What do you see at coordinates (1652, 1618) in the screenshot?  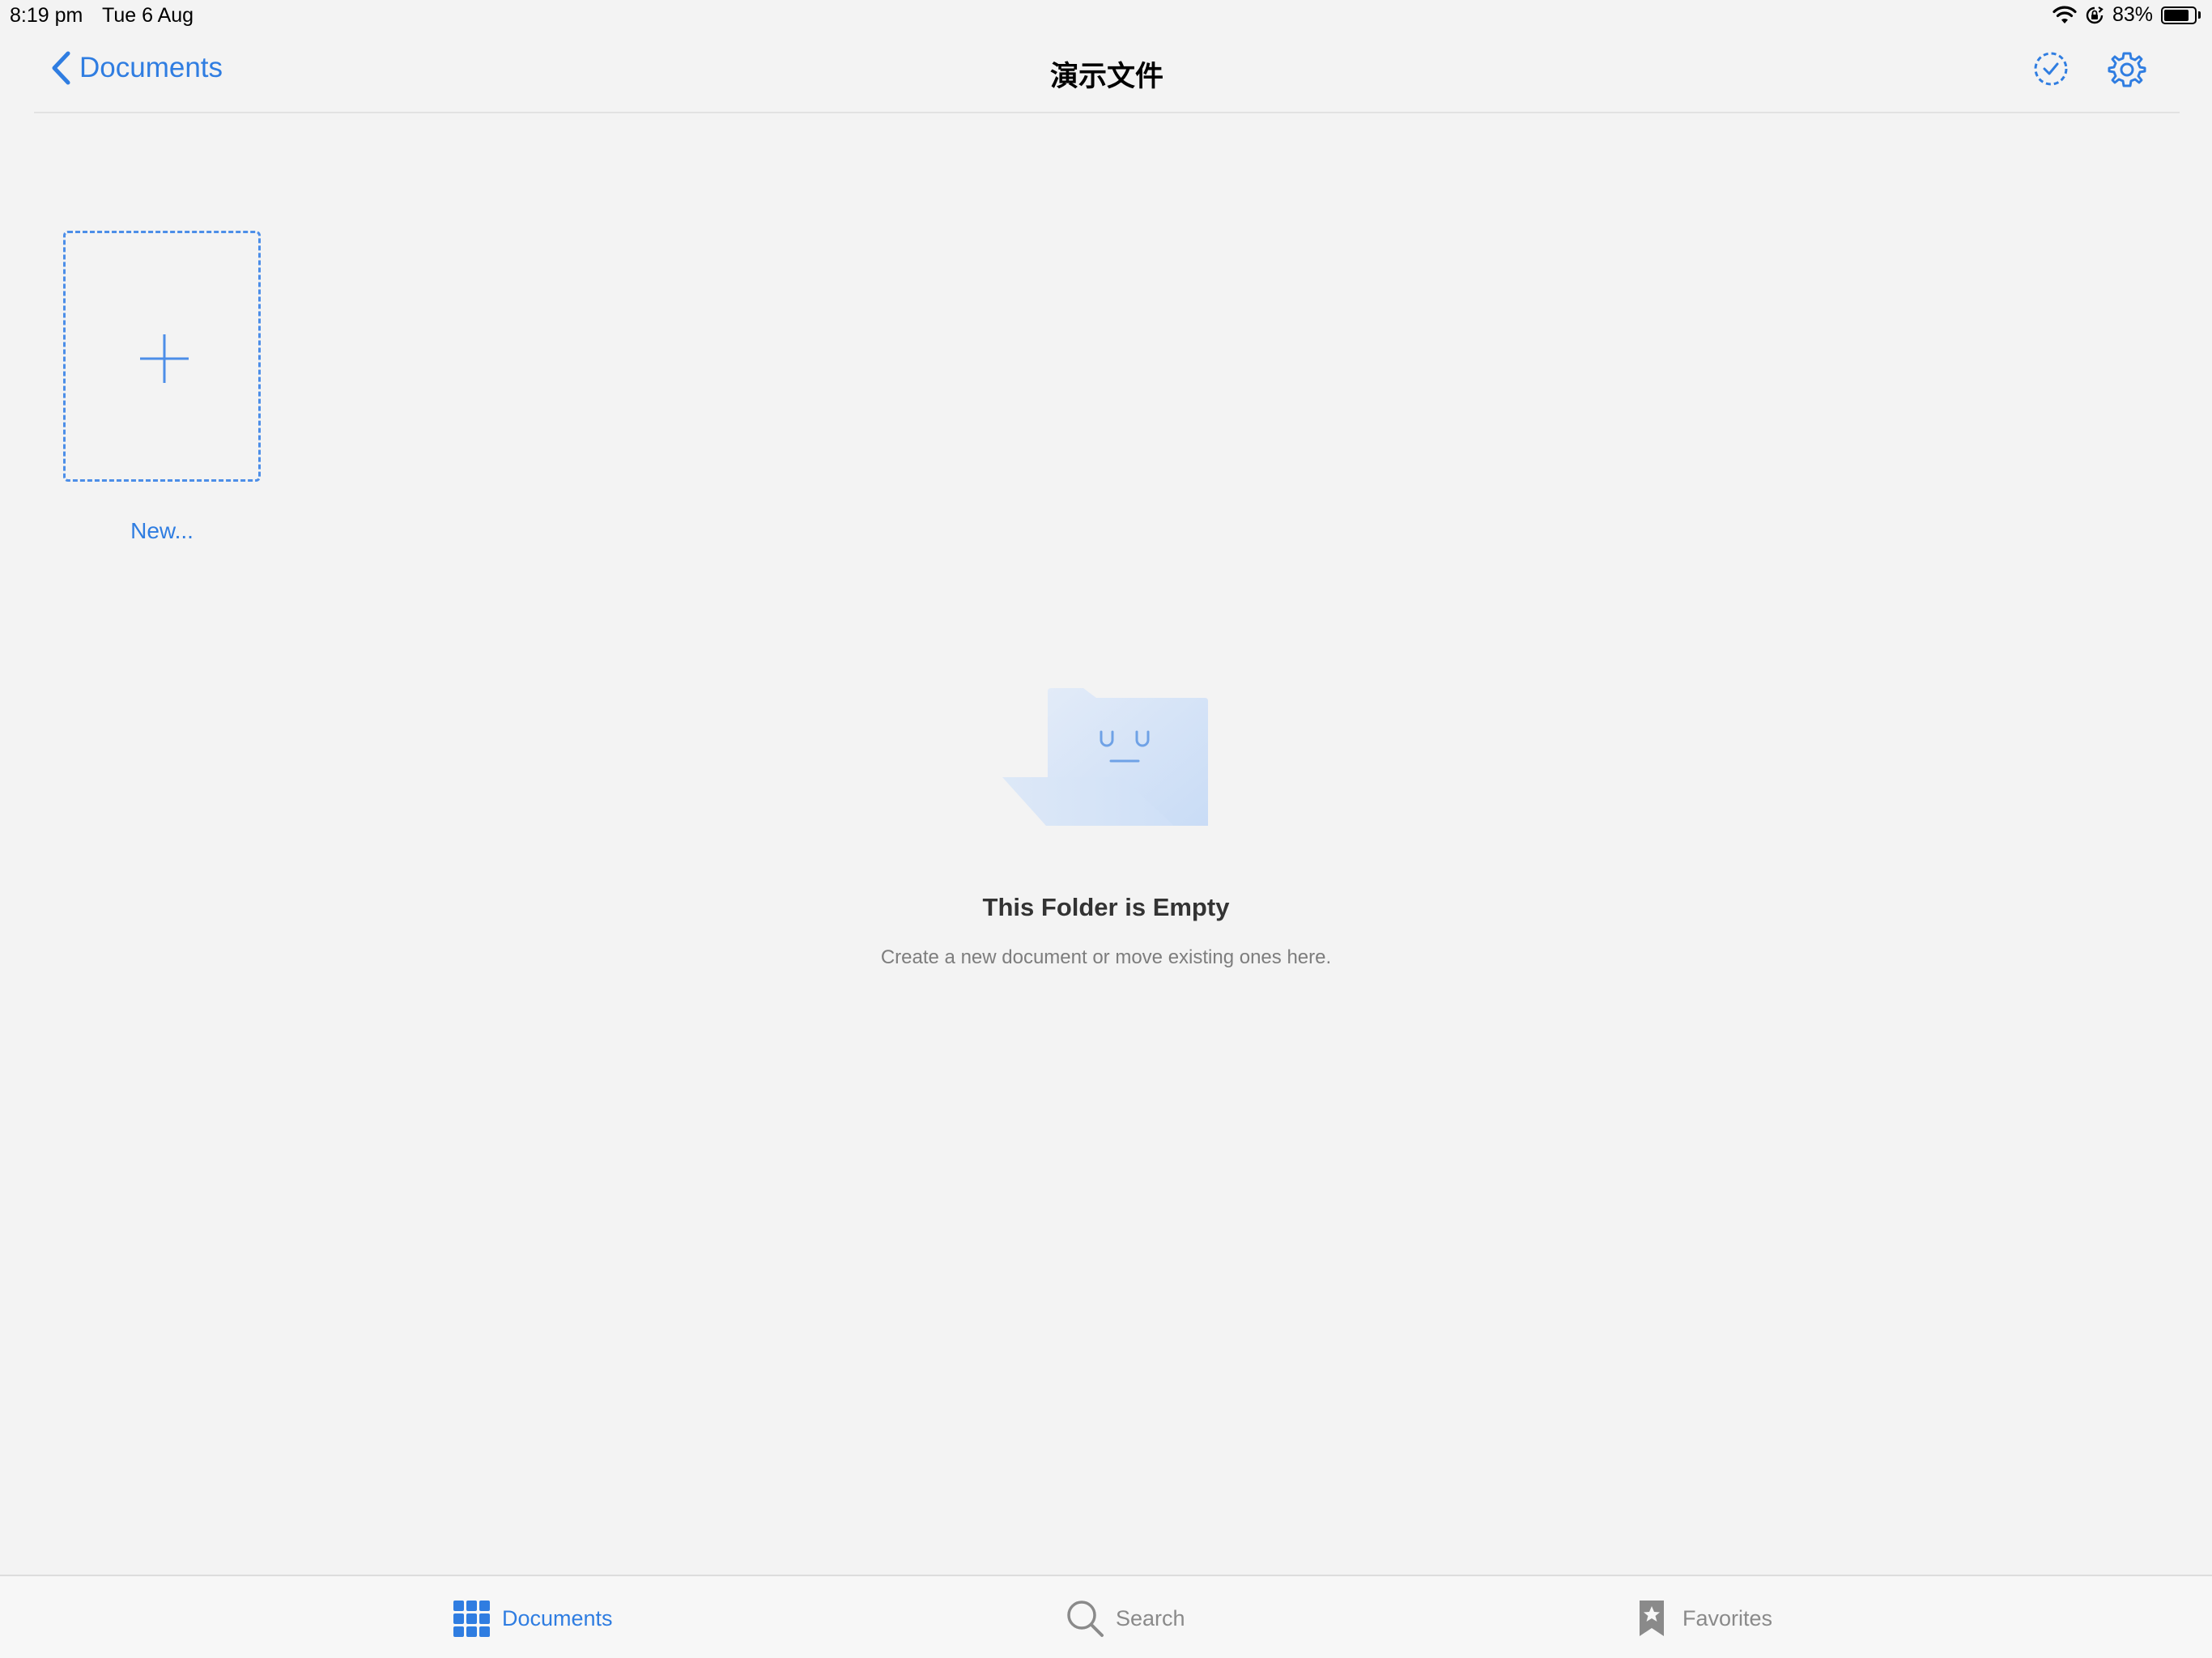 I see `bookmark-star-icon` at bounding box center [1652, 1618].